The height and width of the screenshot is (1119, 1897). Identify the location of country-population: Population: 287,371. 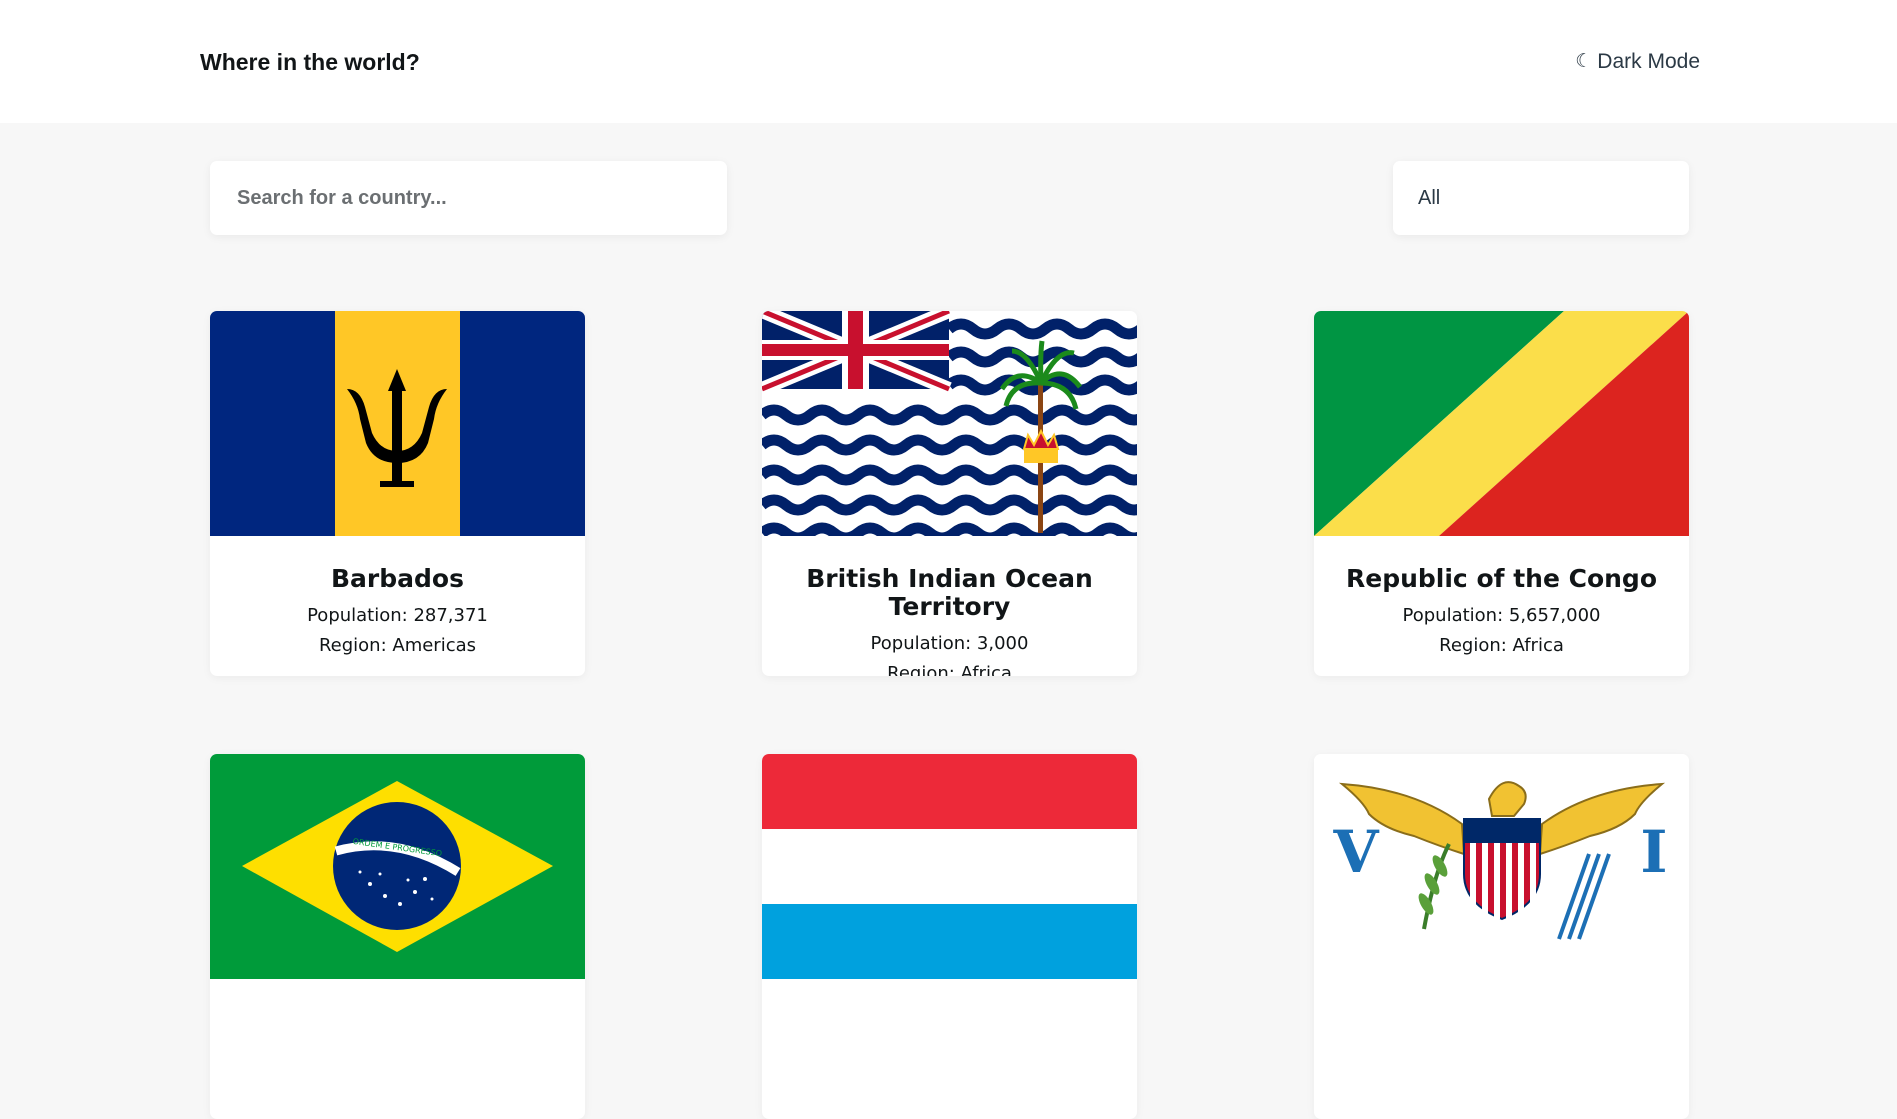
(397, 615).